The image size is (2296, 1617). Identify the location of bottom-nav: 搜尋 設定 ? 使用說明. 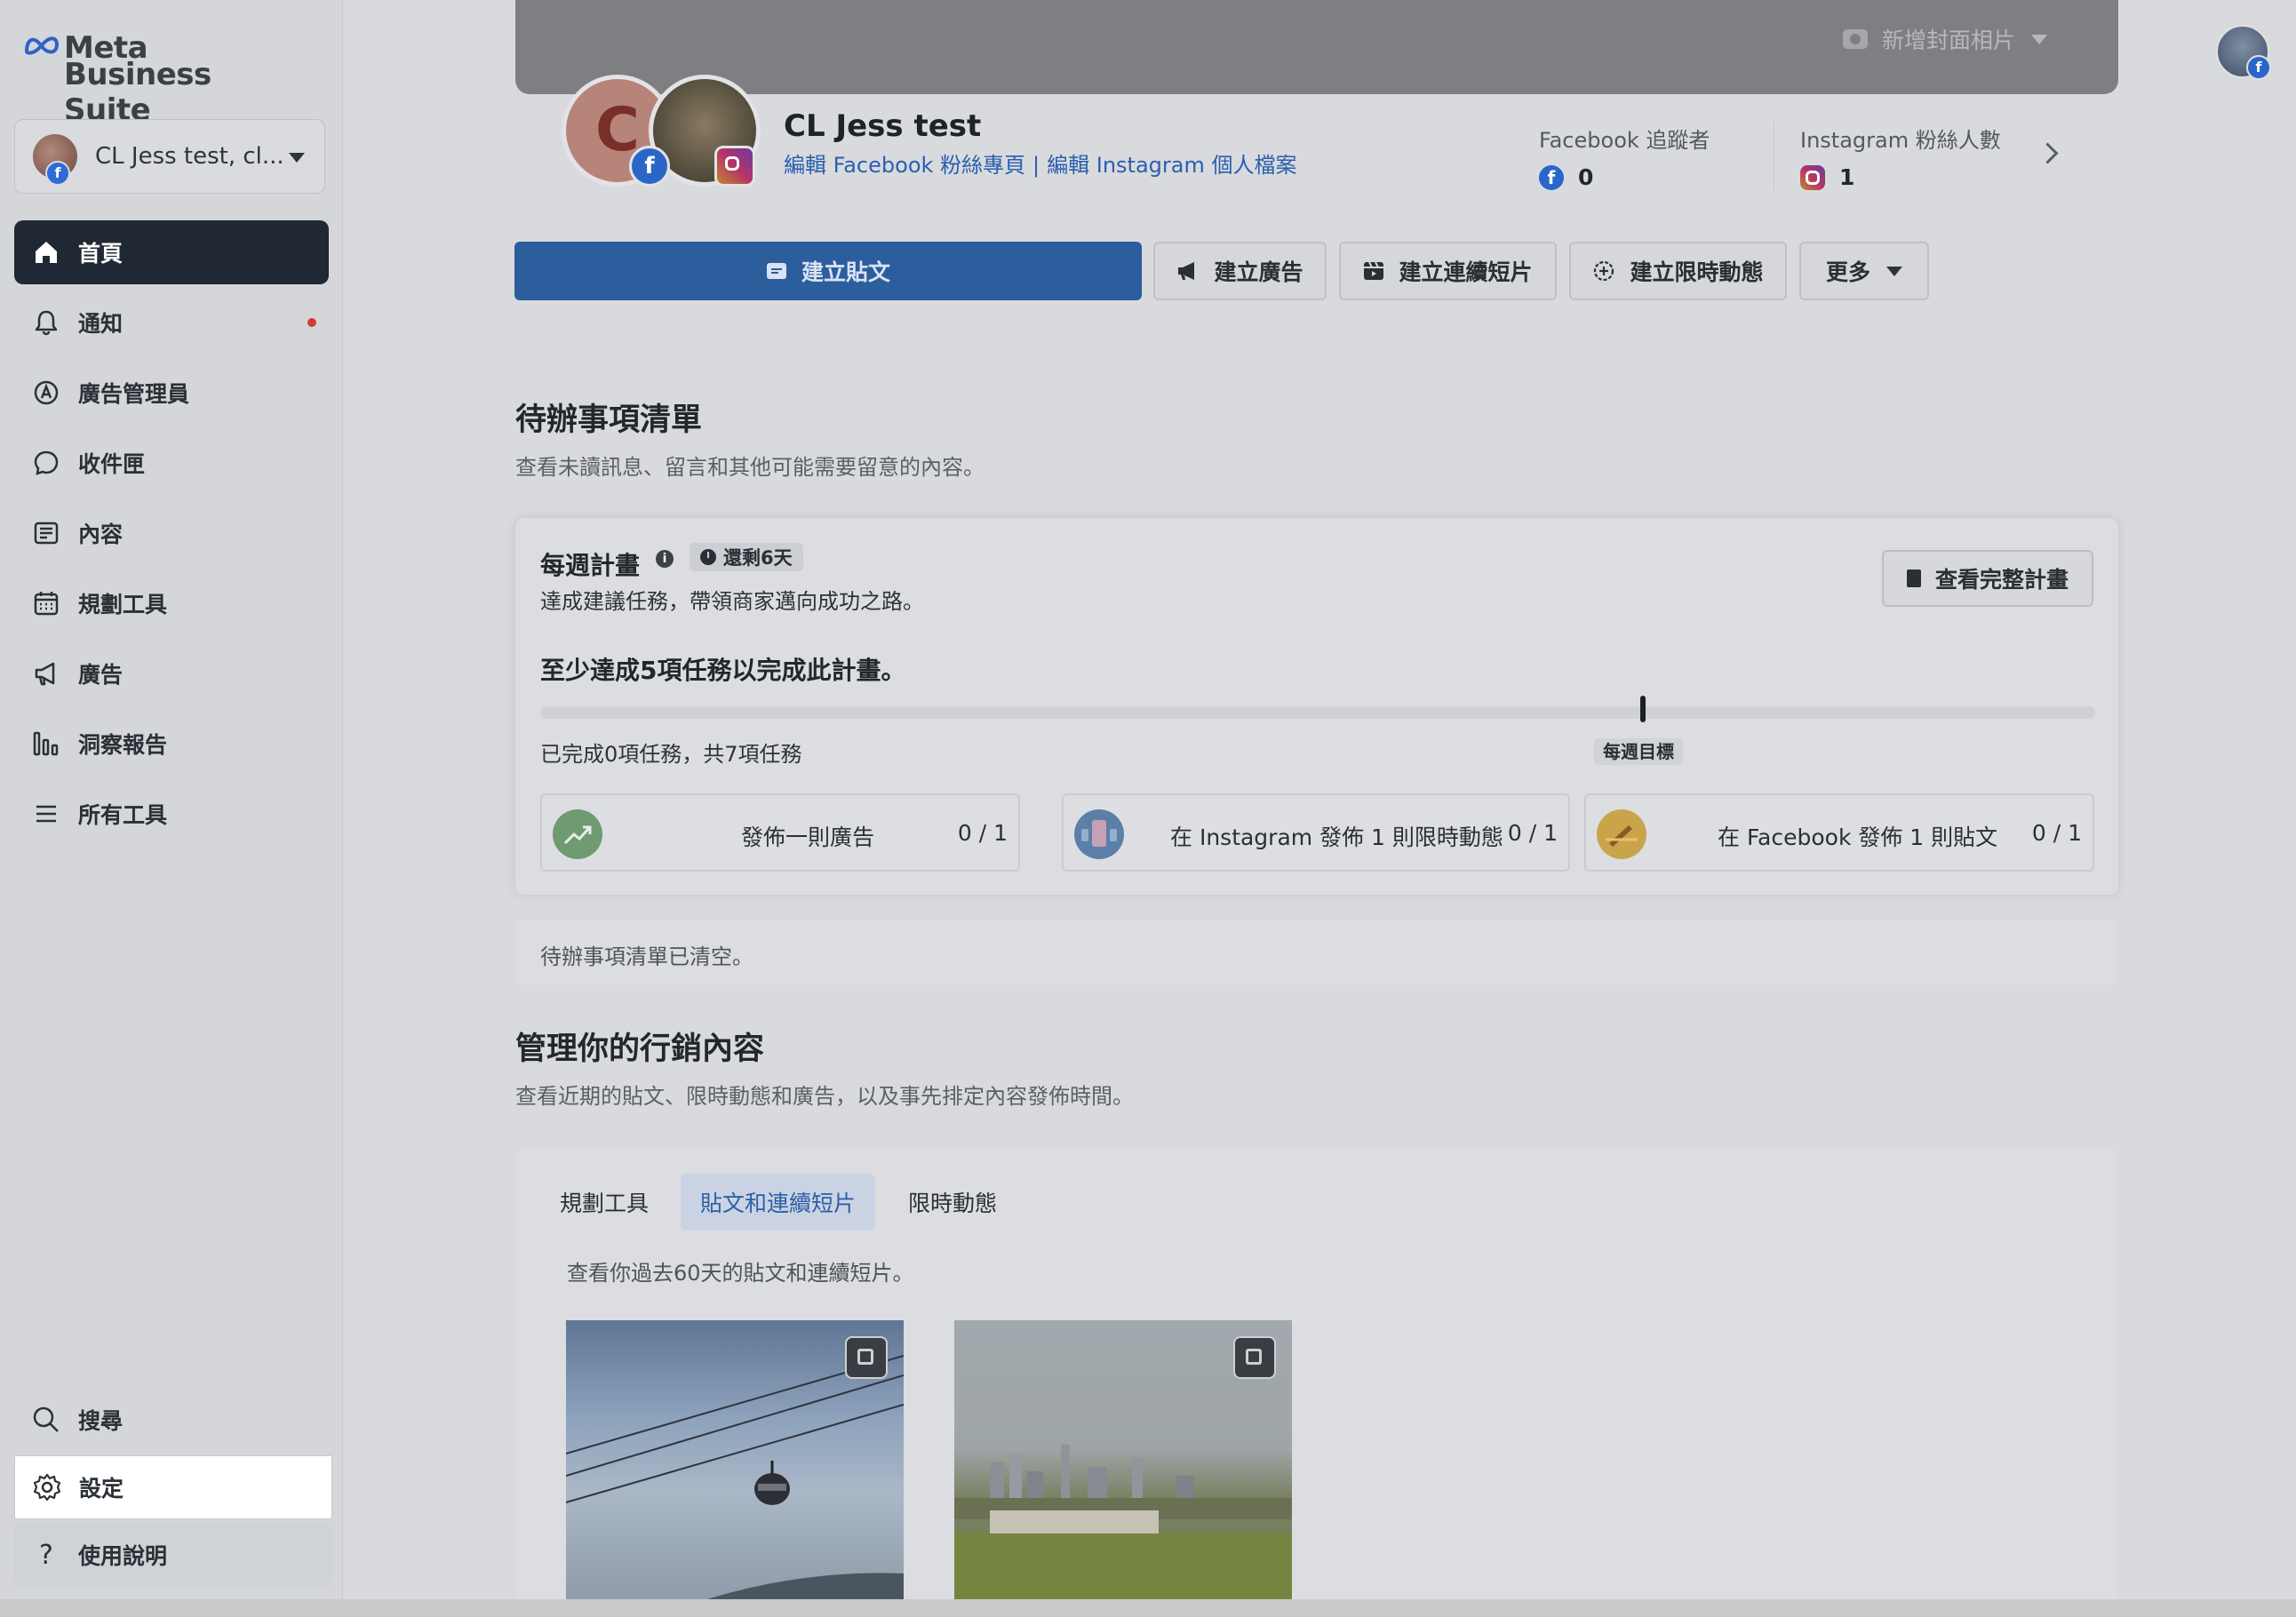
(173, 1489).